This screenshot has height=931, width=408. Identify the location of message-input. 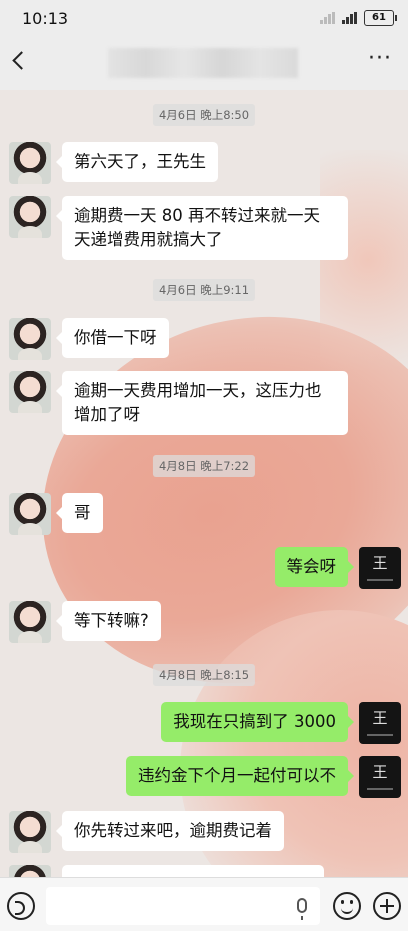
(183, 906).